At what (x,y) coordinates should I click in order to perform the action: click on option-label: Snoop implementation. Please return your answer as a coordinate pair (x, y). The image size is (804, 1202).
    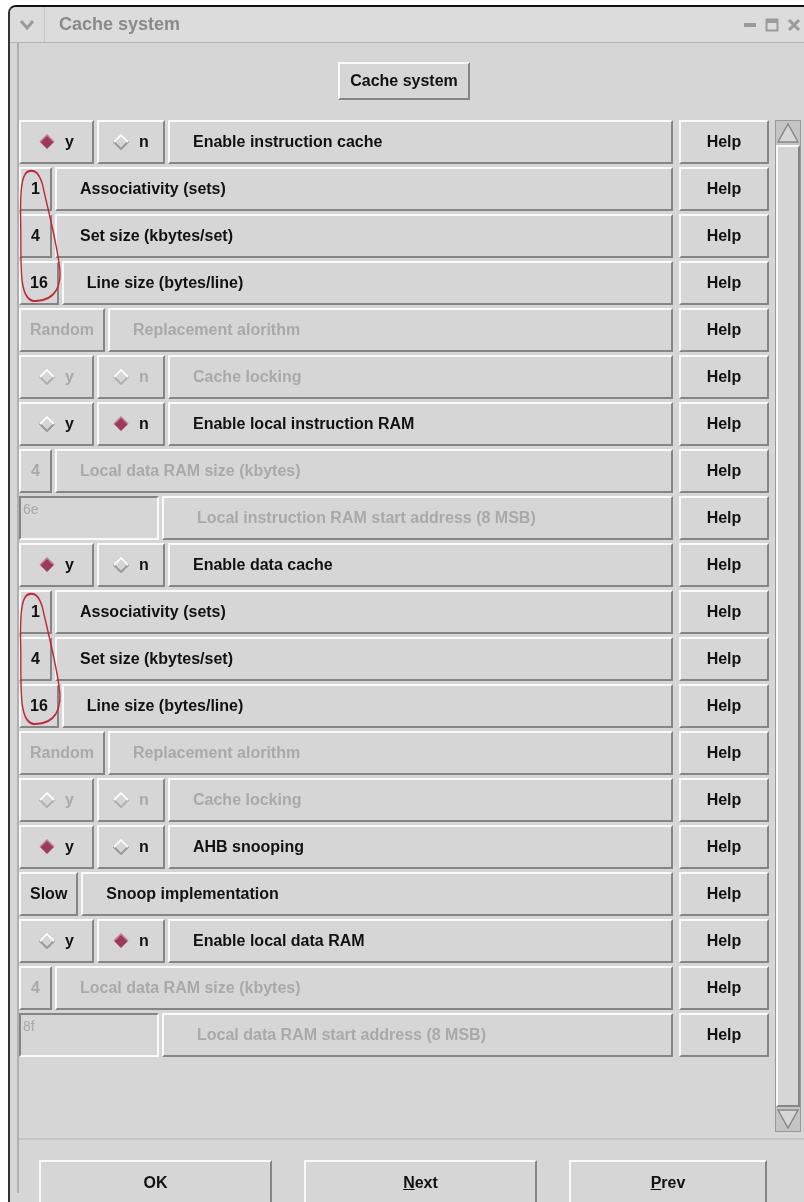
    Looking at the image, I should click on (377, 894).